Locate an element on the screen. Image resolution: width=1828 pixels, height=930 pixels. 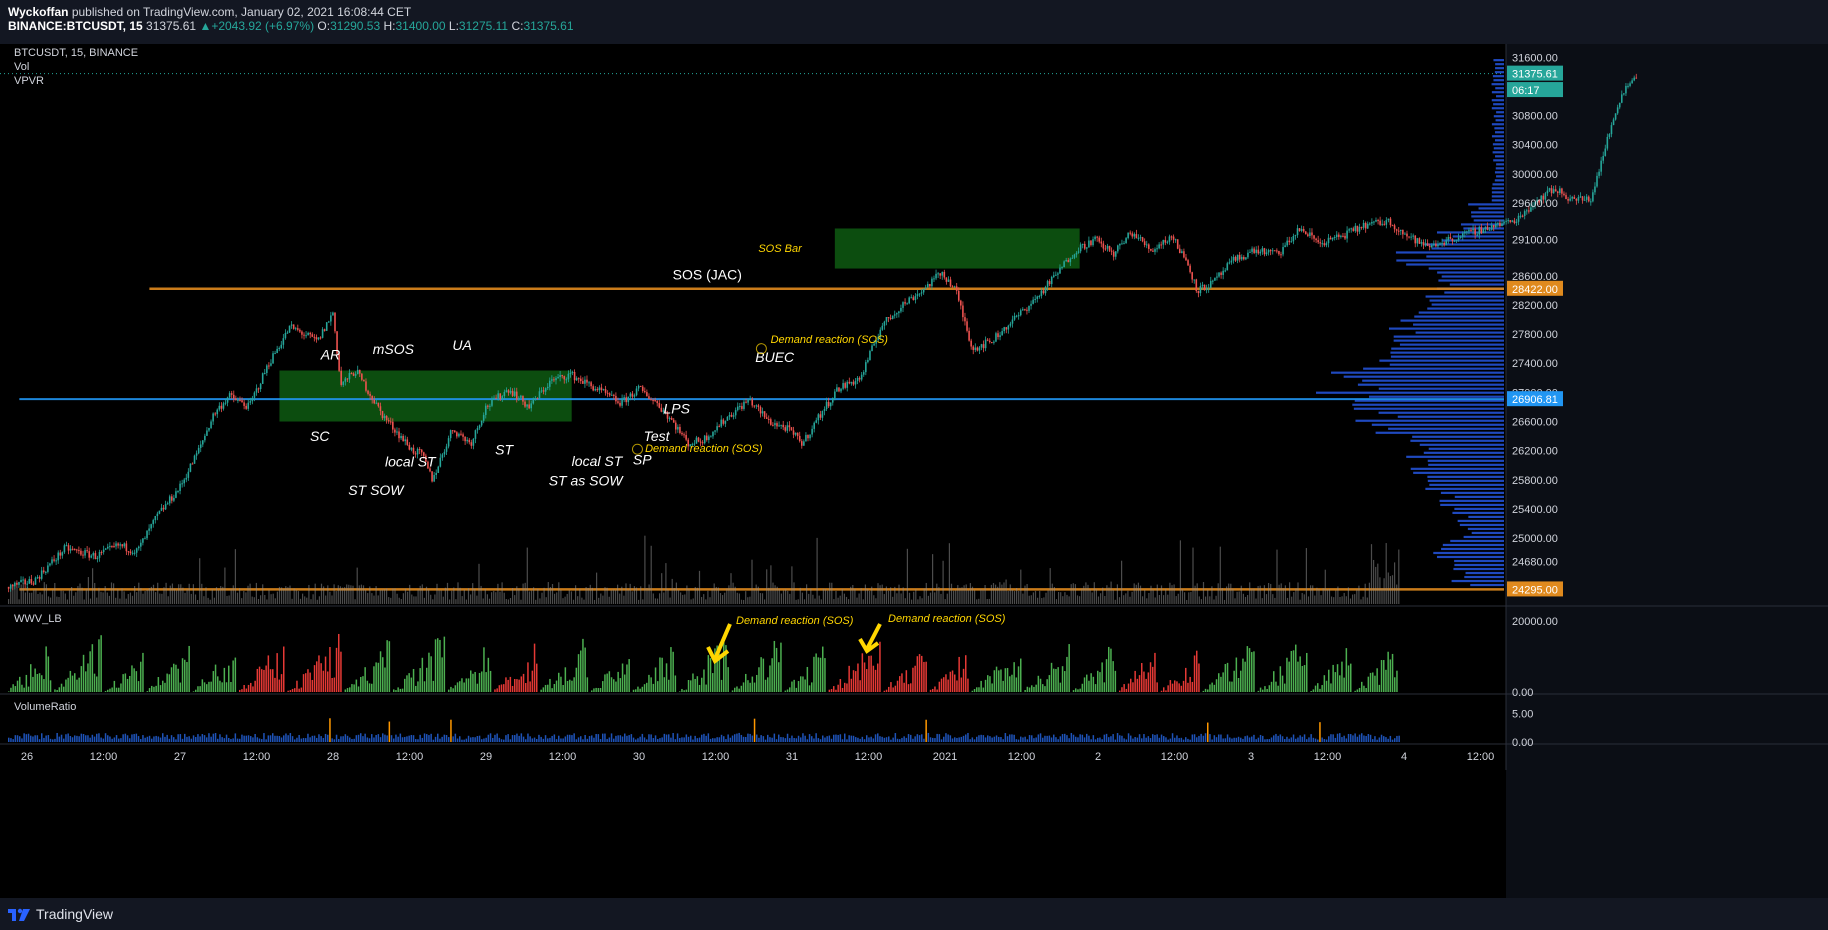
tradingview-logo: TradingView is located at coordinates (60, 914).